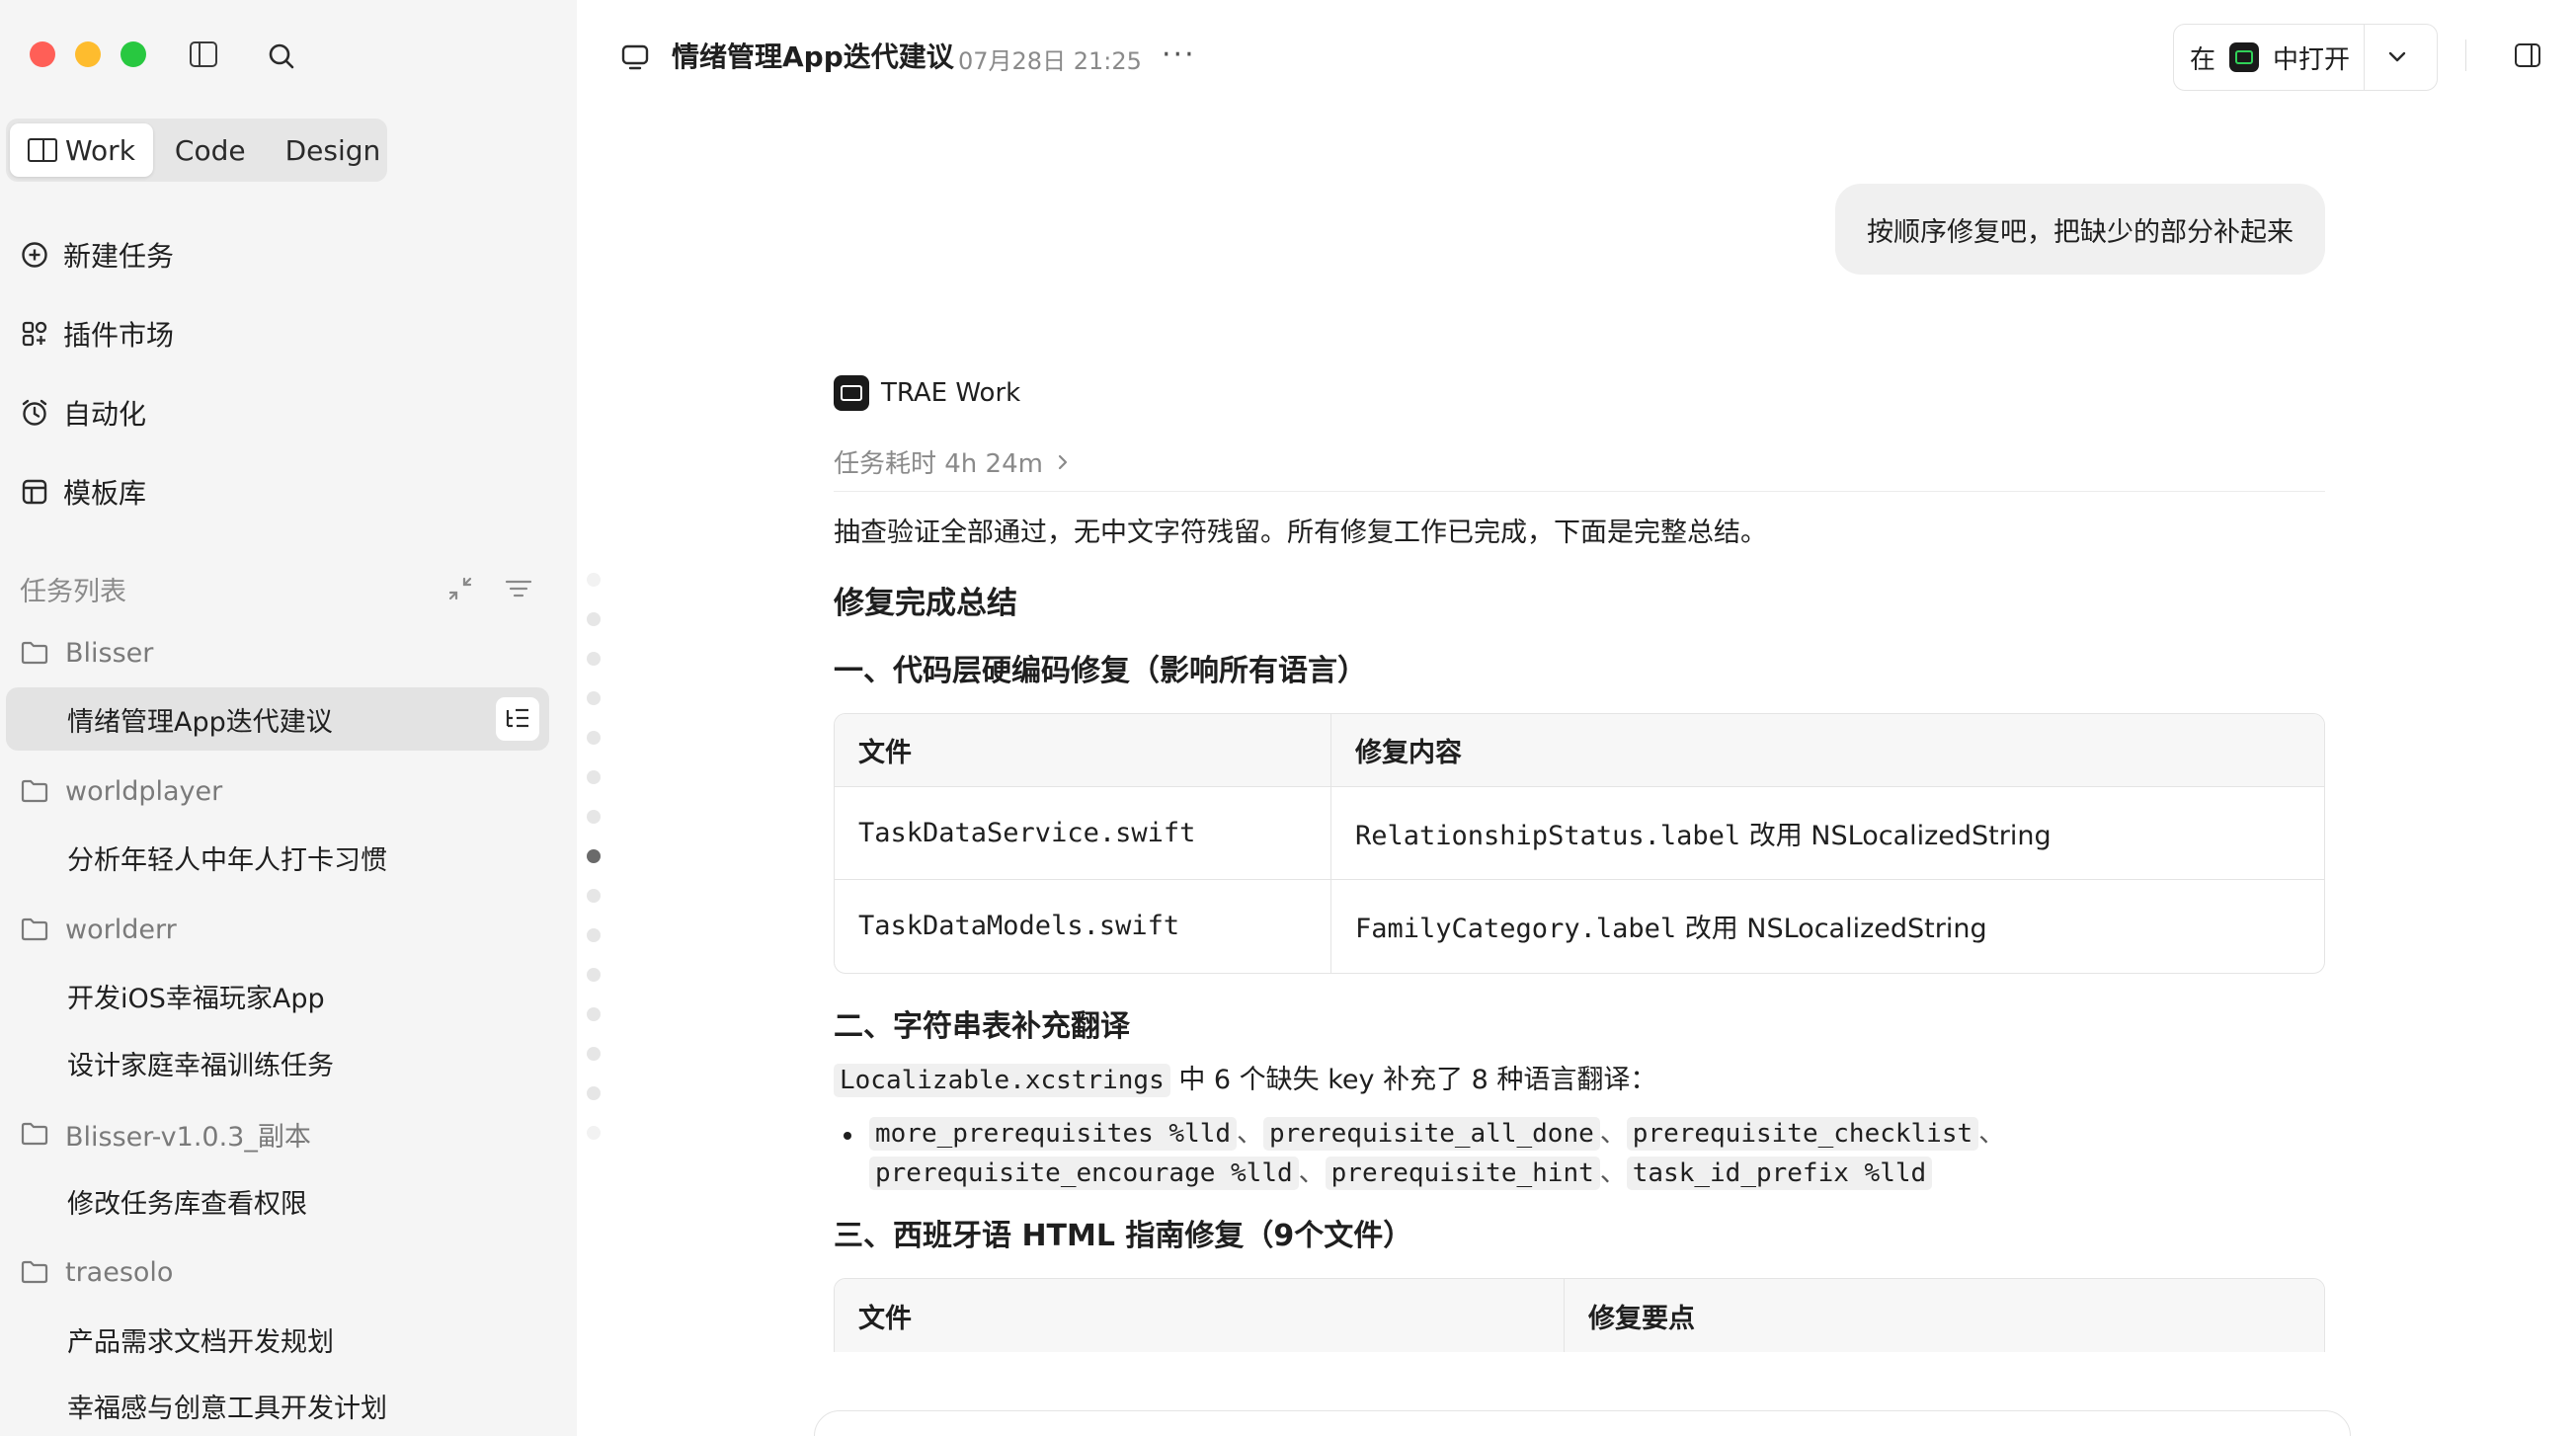 This screenshot has width=2576, height=1436. I want to click on tab-work: Work, so click(81, 150).